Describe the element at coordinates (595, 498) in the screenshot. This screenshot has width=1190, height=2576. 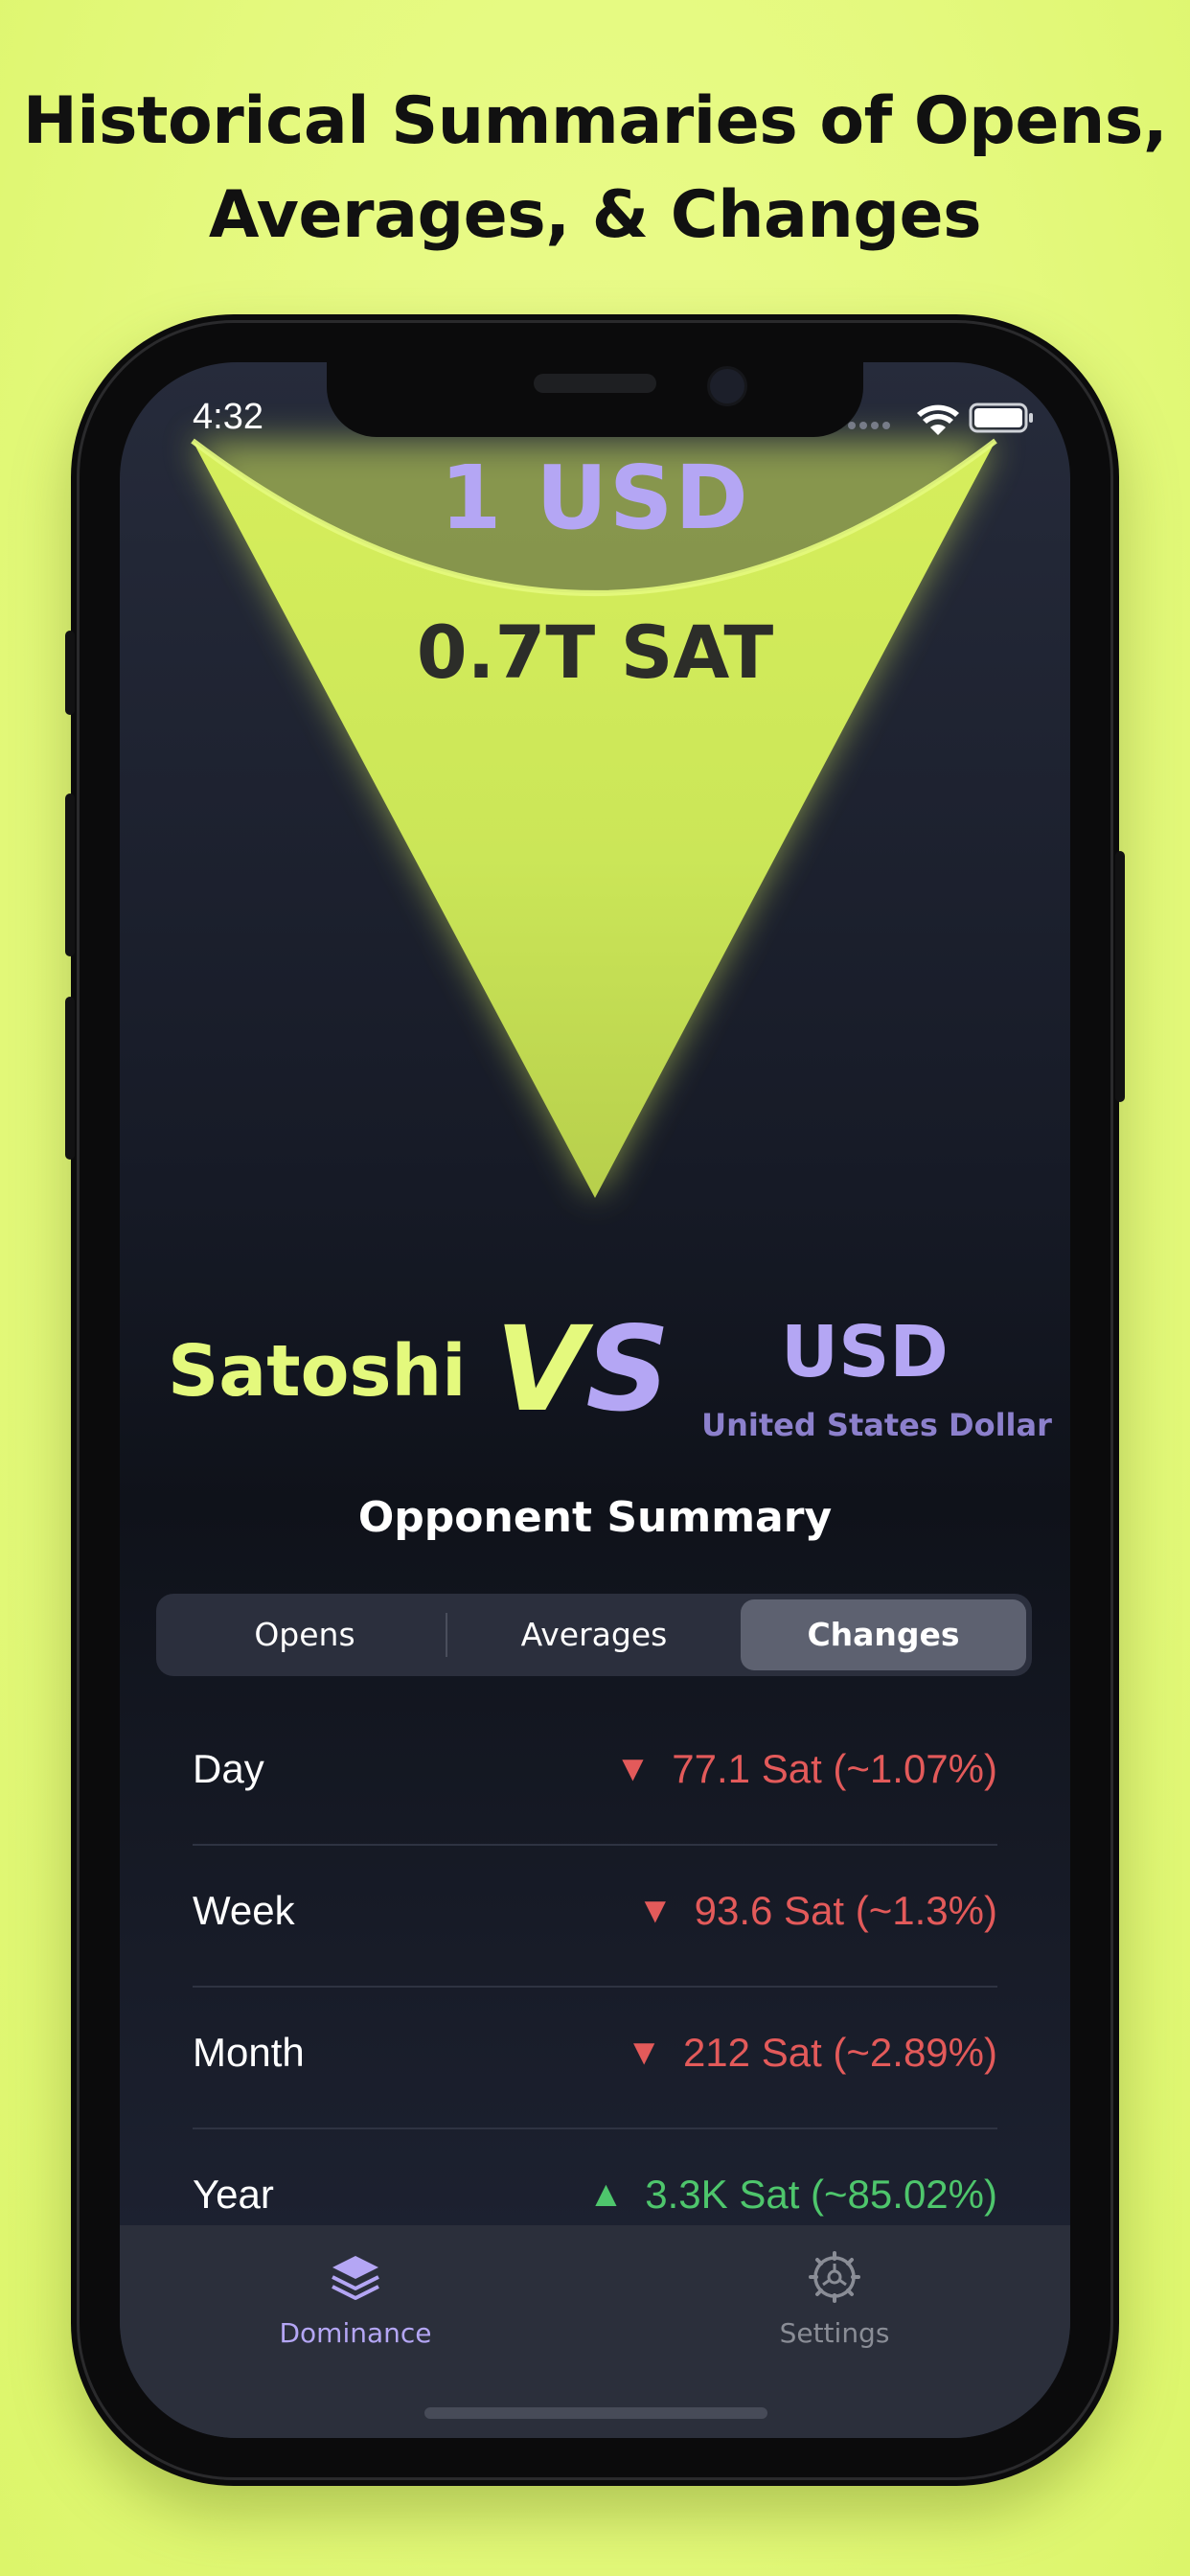
I see `base-amount: 1 USD` at that location.